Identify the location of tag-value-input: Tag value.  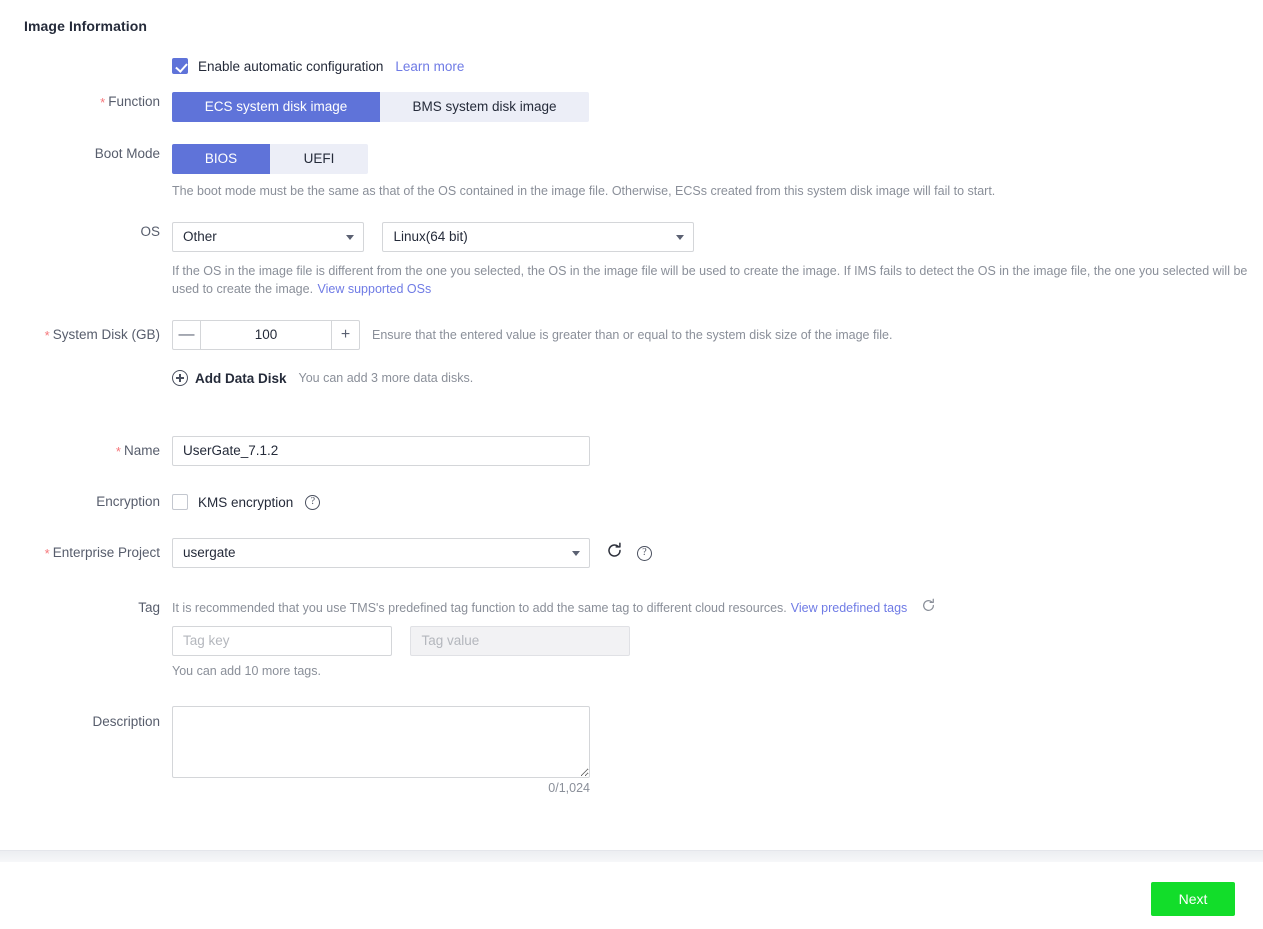
(520, 641).